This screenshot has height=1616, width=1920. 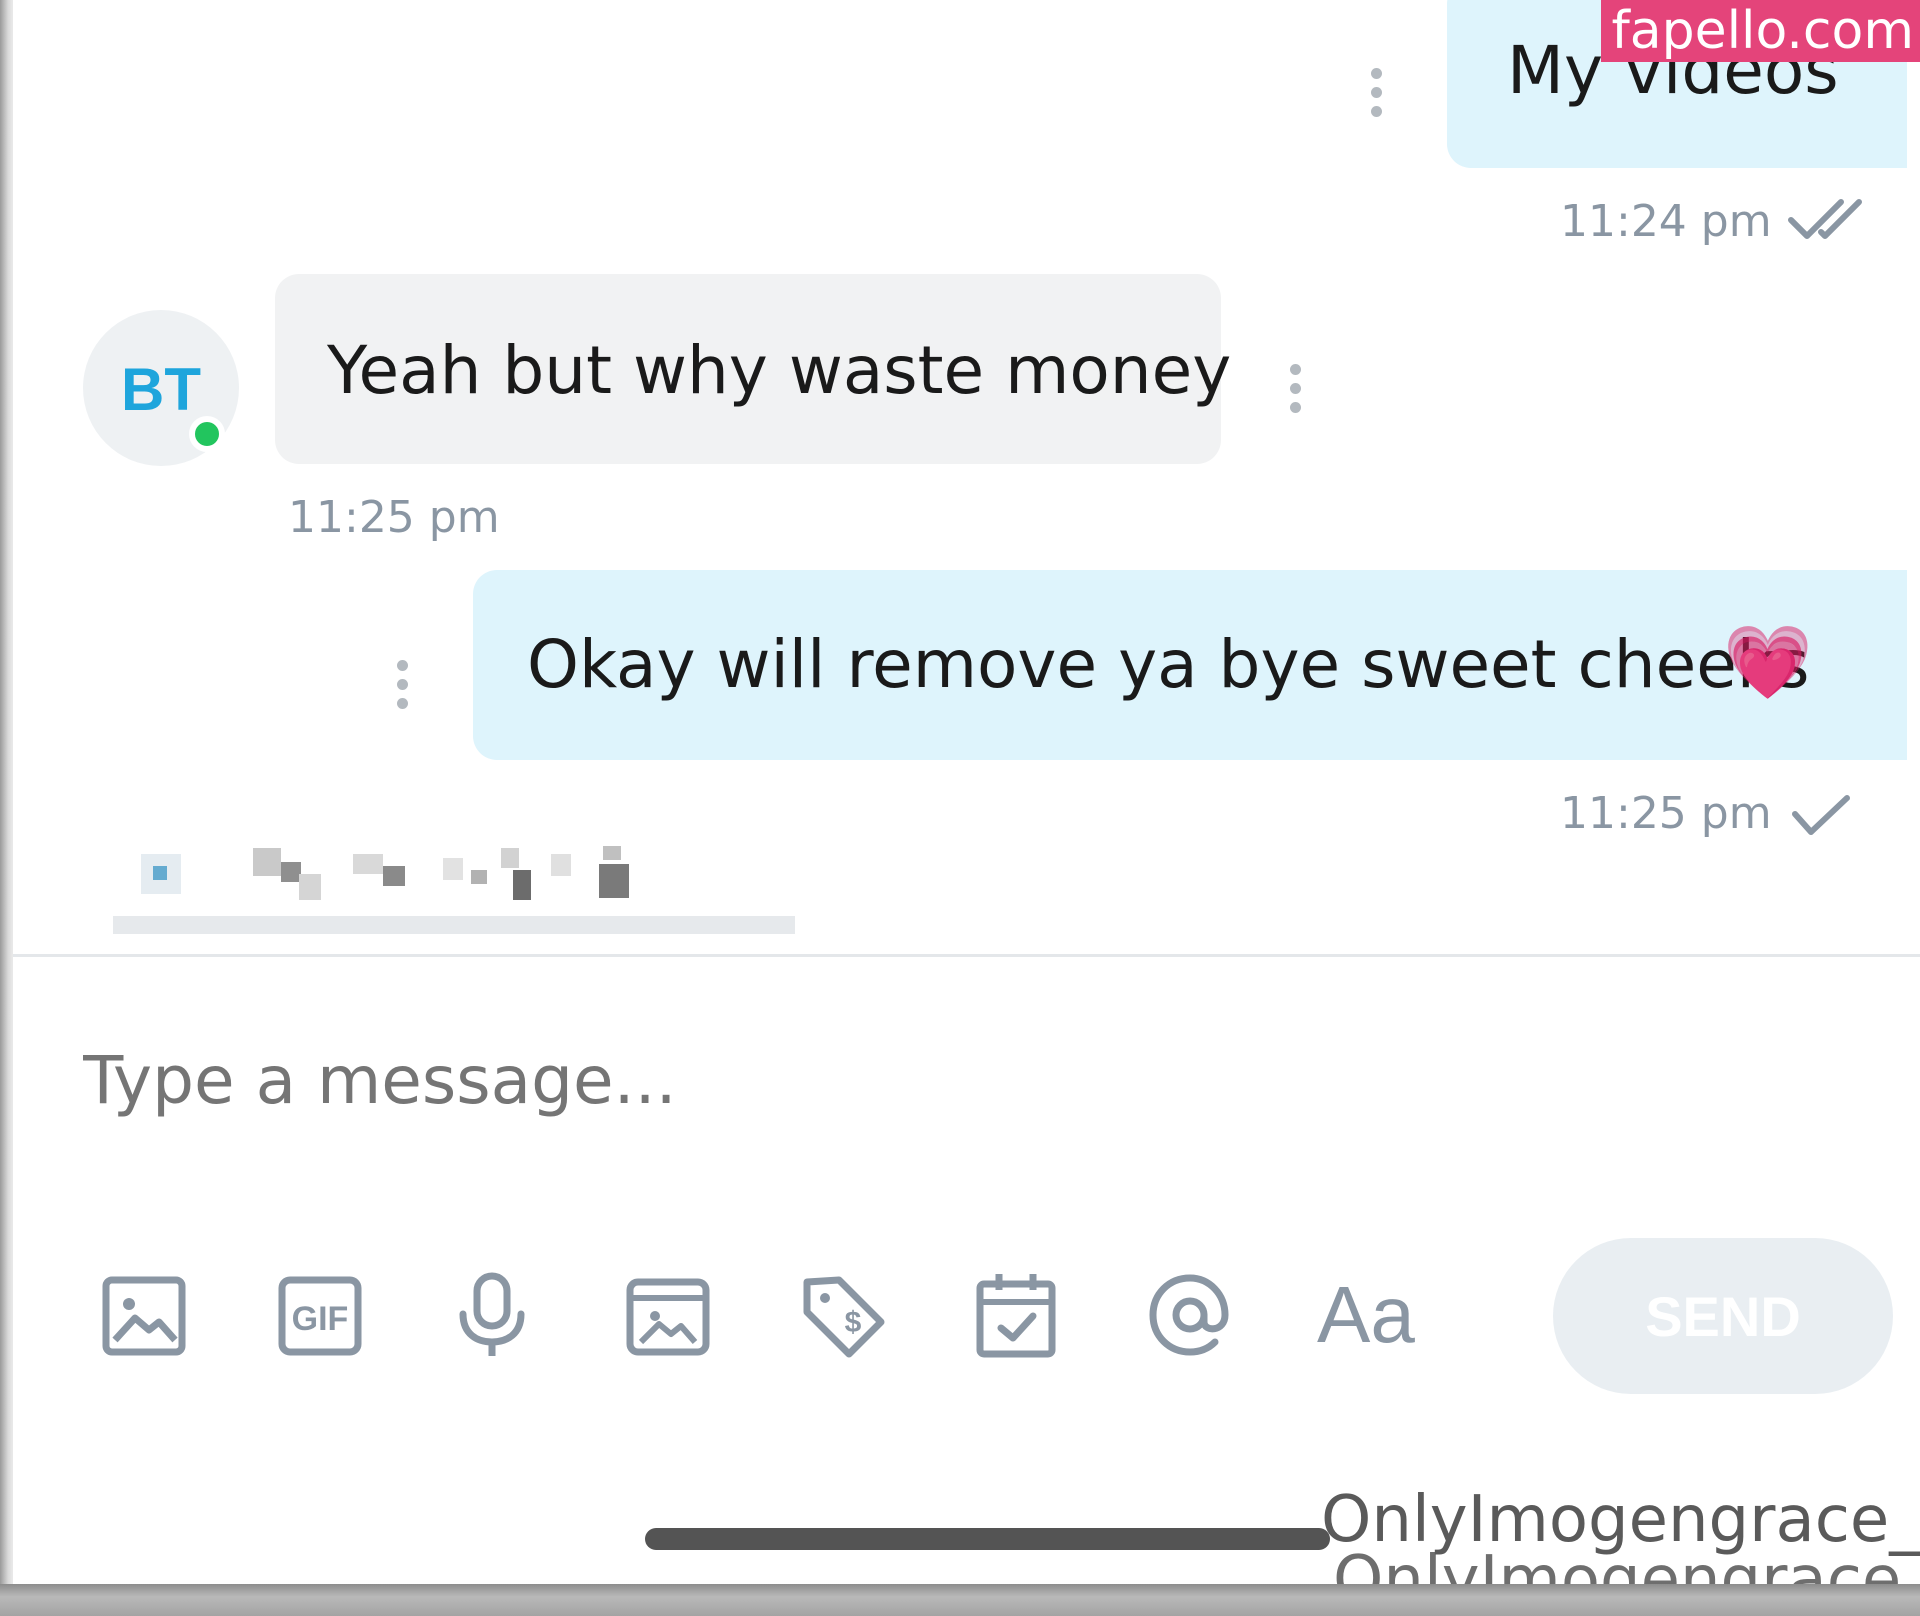 I want to click on avatar-initials: BT, so click(x=161, y=389).